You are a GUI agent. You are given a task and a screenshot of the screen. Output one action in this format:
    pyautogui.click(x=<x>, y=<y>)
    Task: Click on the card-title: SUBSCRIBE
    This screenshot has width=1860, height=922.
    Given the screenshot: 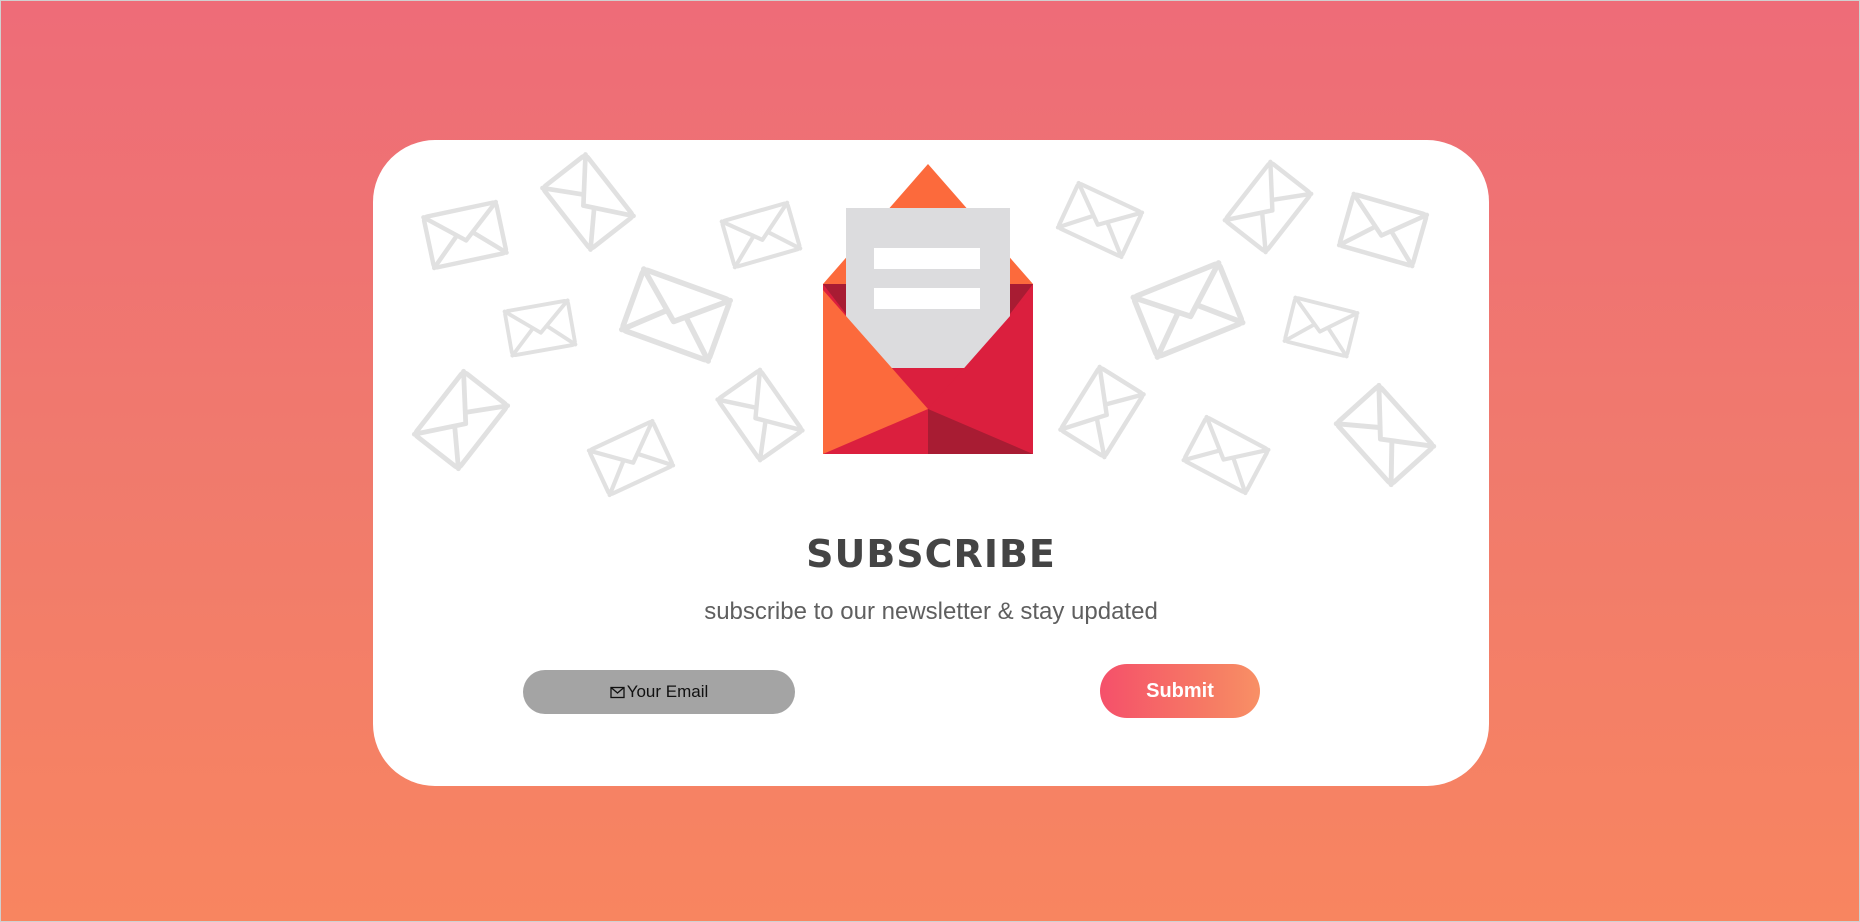 What is the action you would take?
    pyautogui.click(x=931, y=554)
    